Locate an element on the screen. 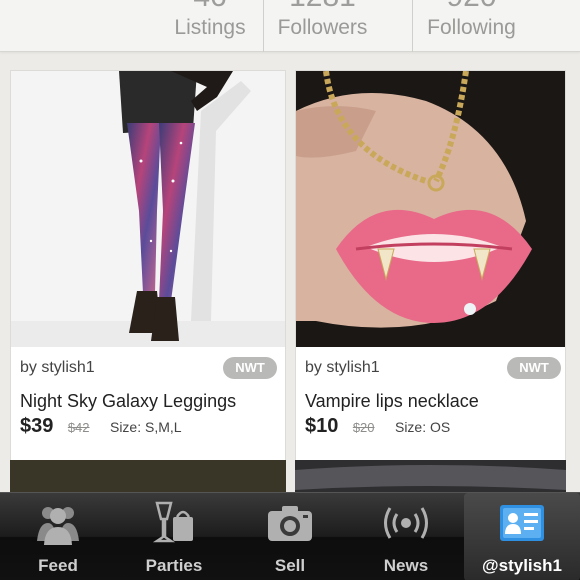 This screenshot has height=580, width=580. tab-sell: Sell is located at coordinates (290, 536).